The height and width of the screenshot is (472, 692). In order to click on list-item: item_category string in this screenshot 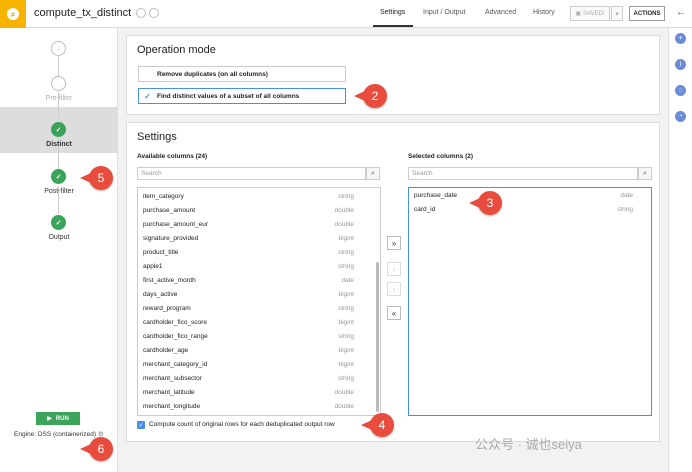, I will do `click(259, 197)`.